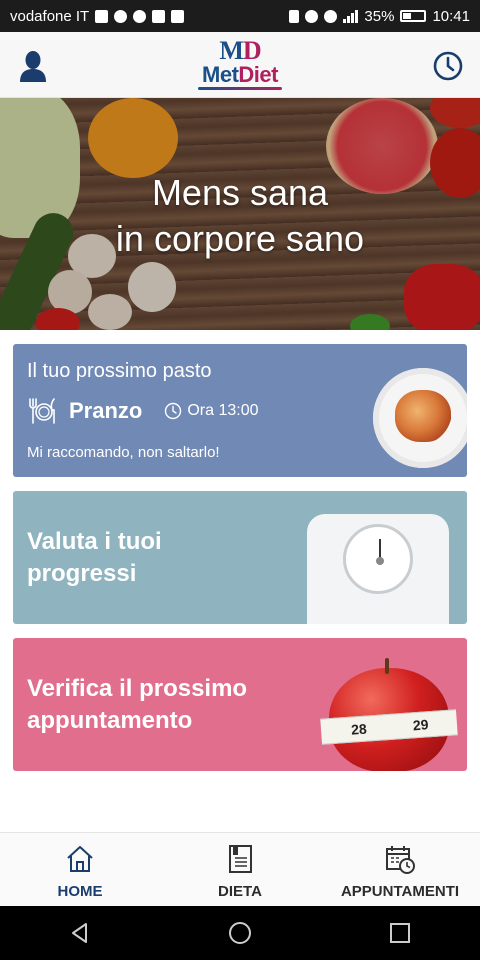  I want to click on vibrate-icon, so click(294, 16).